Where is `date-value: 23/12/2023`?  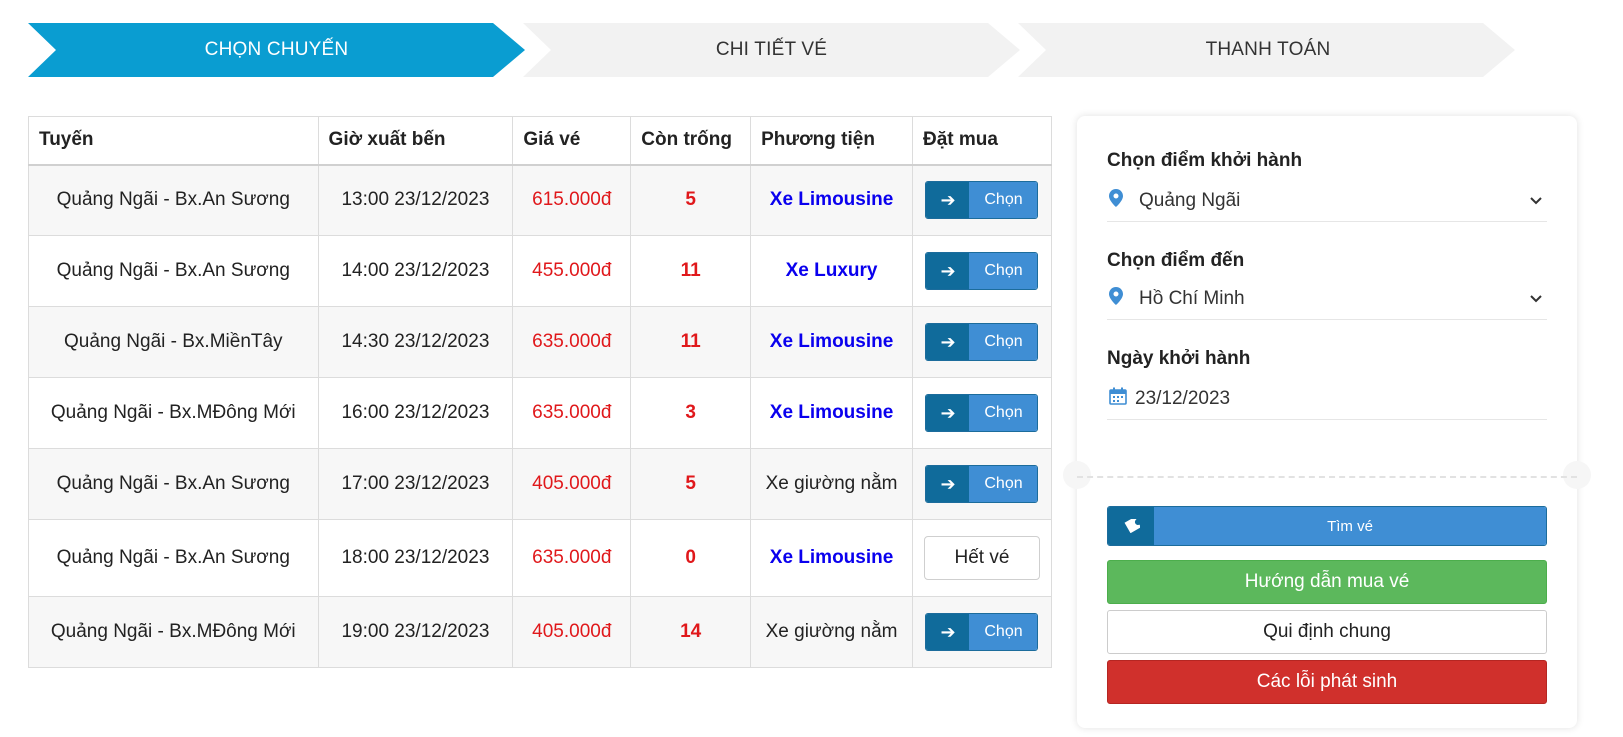
date-value: 23/12/2023 is located at coordinates (1183, 398).